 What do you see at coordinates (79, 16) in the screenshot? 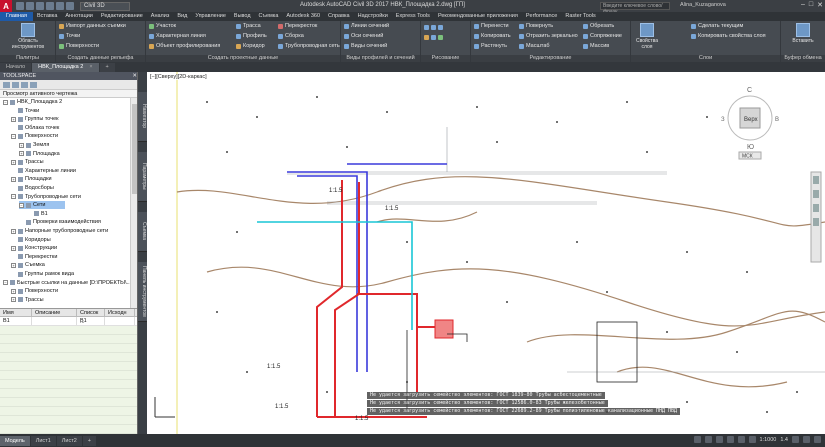
I see `ribbon-tab-annotate: Аннотации` at bounding box center [79, 16].